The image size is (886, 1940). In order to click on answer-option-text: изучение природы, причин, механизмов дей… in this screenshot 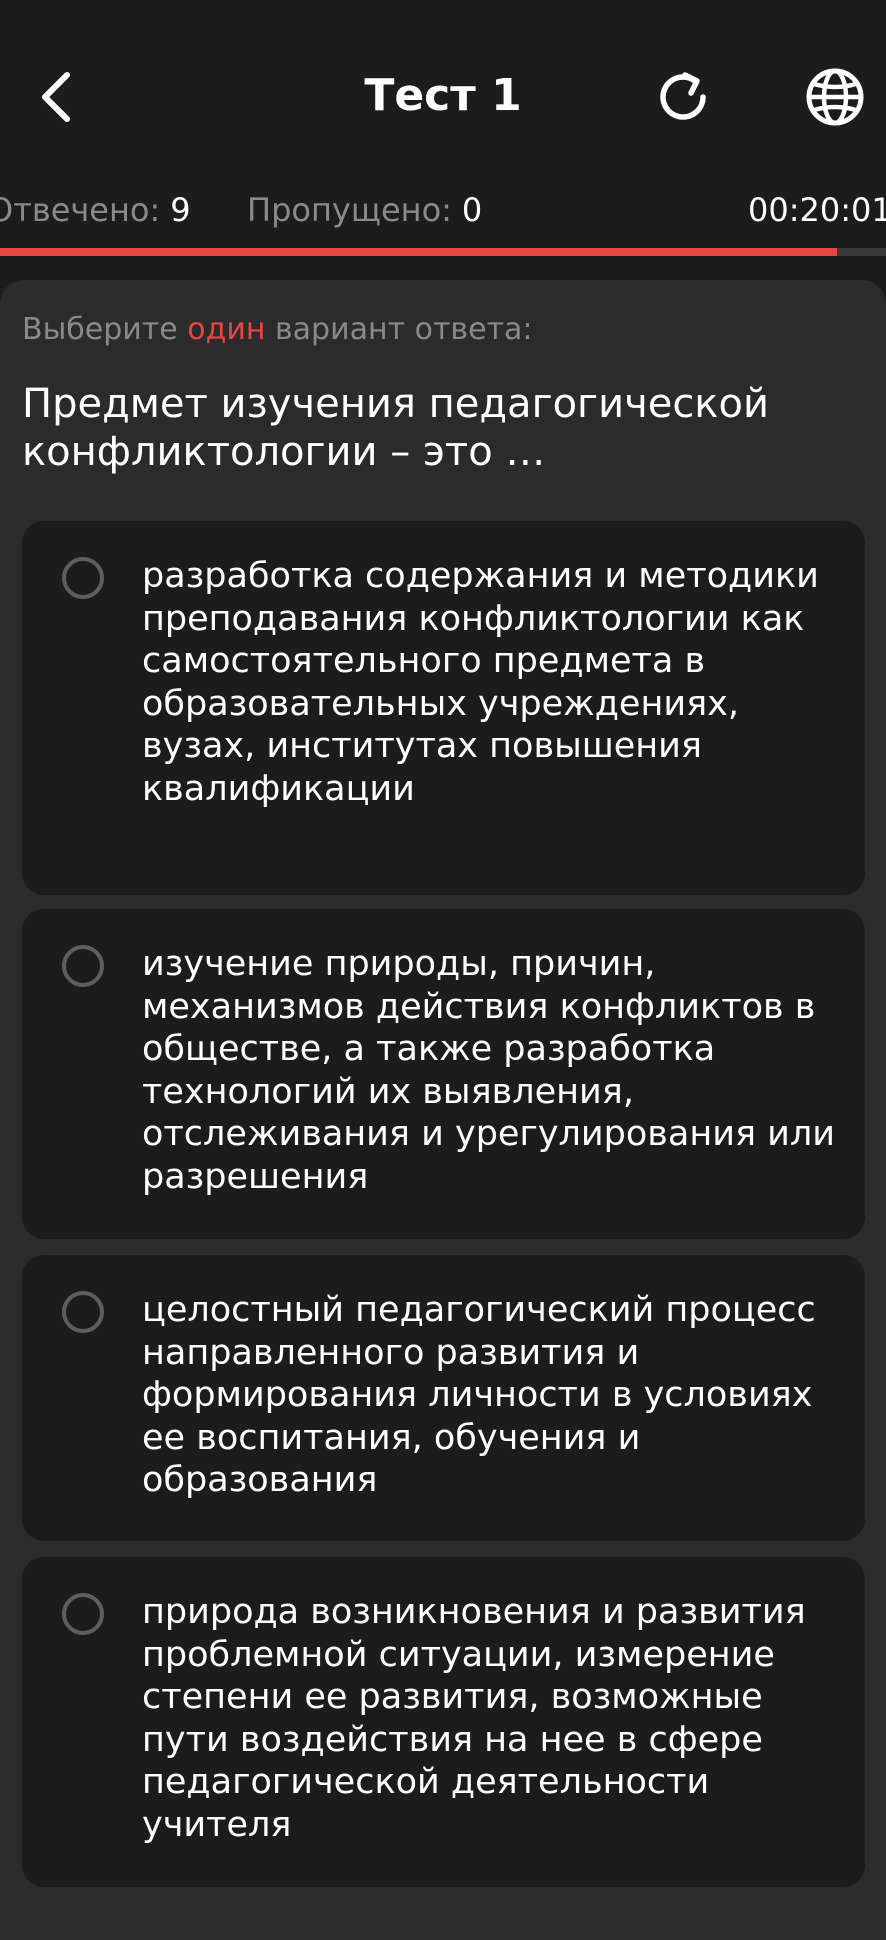, I will do `click(489, 1070)`.